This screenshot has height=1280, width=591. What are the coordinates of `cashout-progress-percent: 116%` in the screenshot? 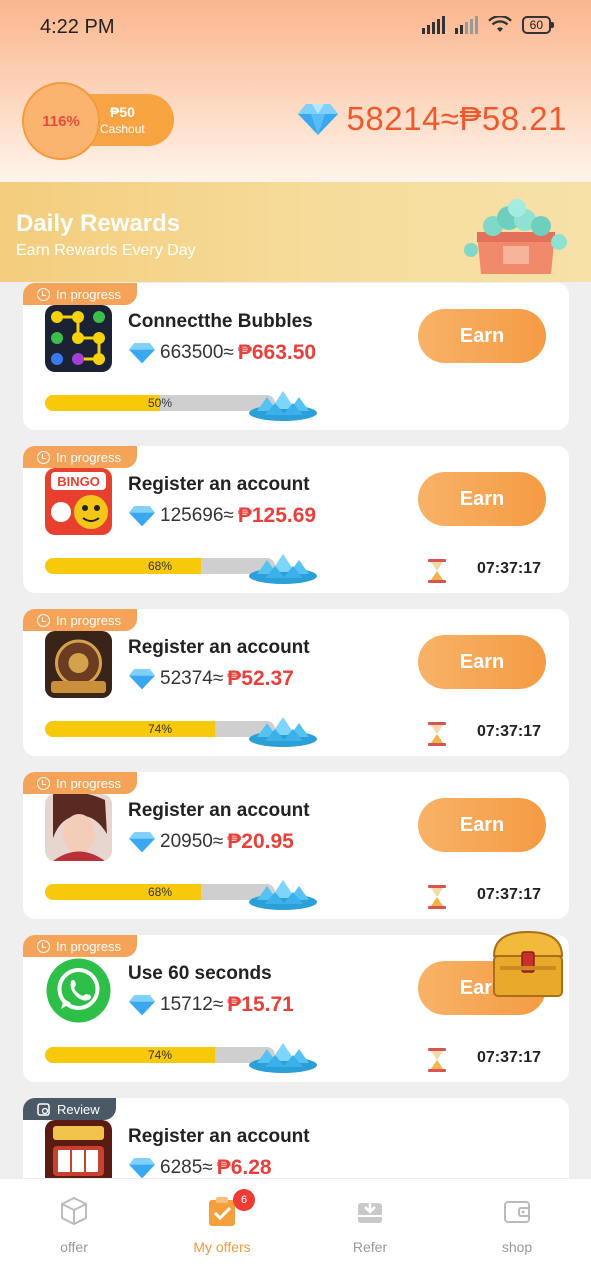 It's located at (61, 121).